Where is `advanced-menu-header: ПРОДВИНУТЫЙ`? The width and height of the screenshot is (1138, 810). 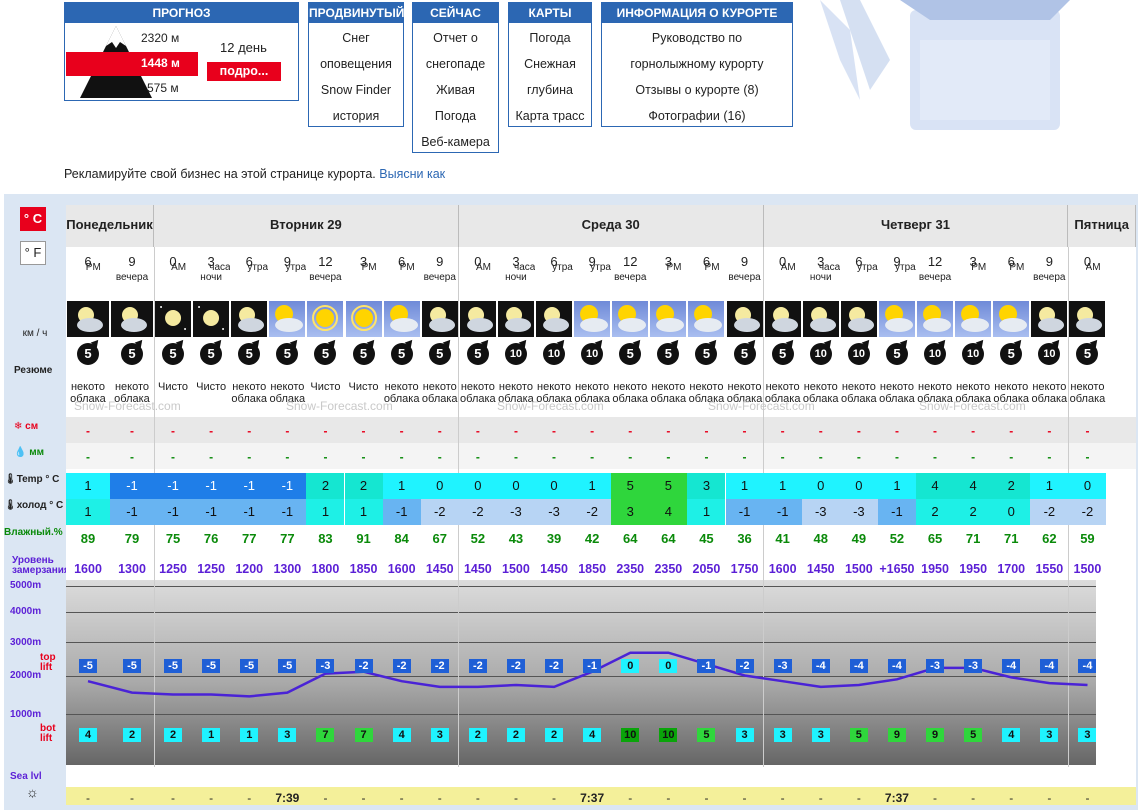
advanced-menu-header: ПРОДВИНУТЫЙ is located at coordinates (356, 13).